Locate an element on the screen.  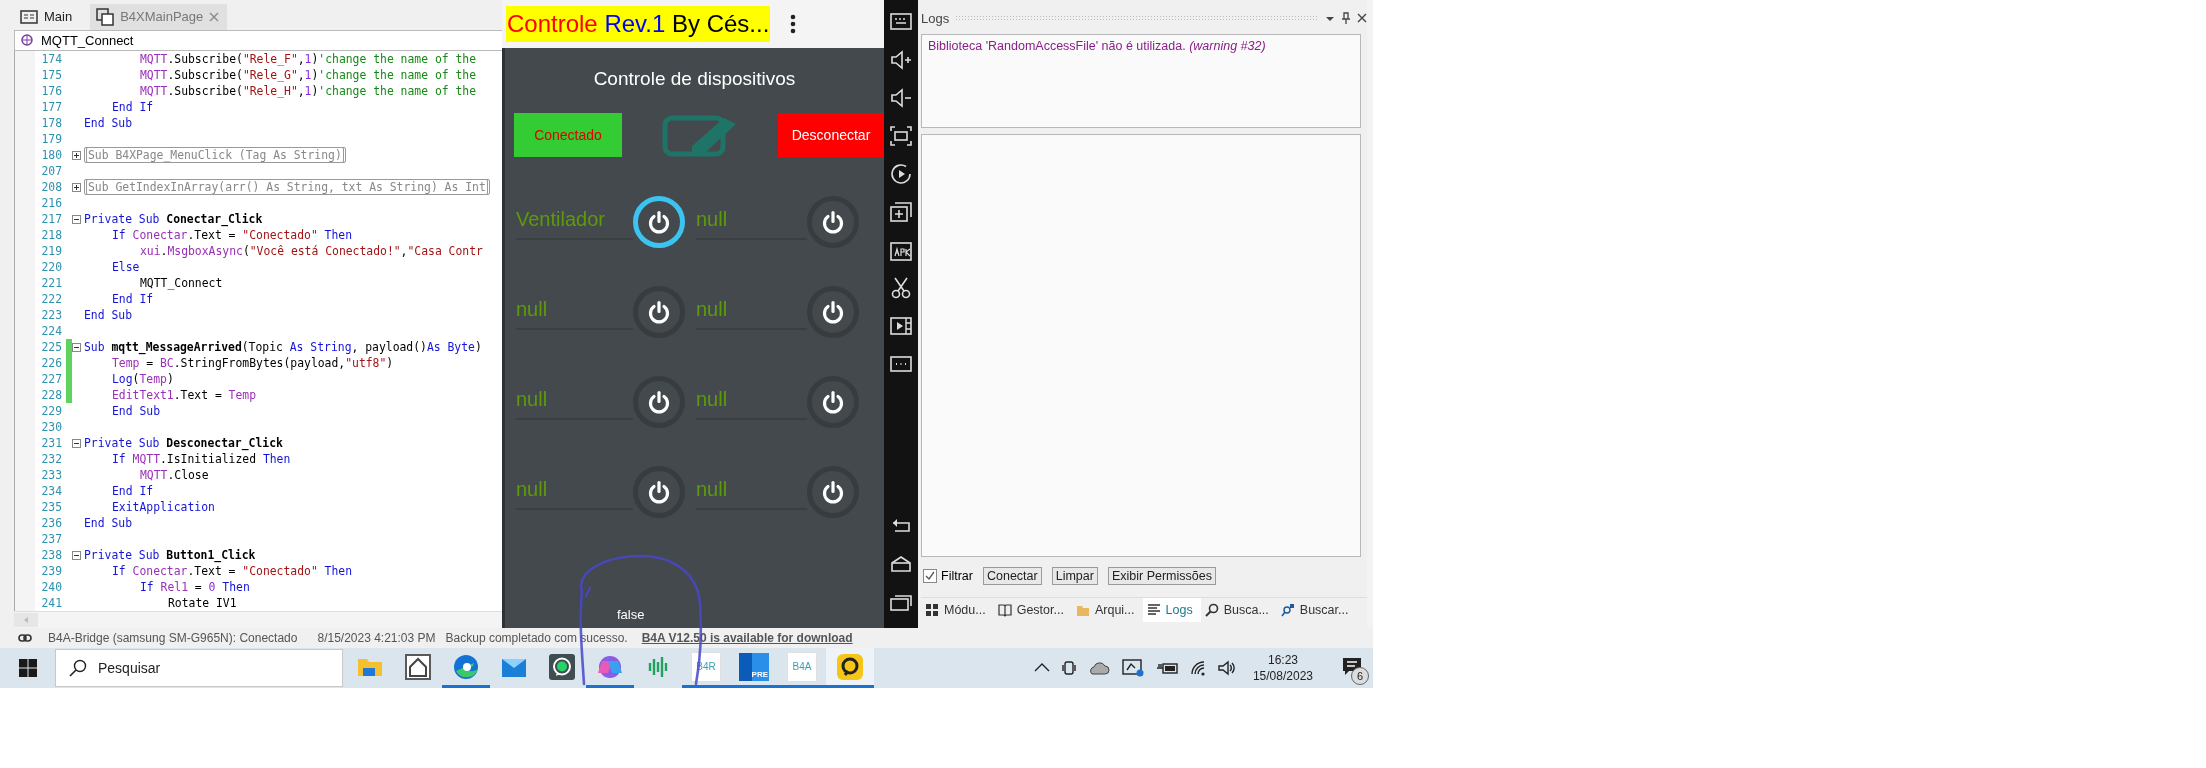
sub-selector: MQTT_Connect is located at coordinates (258, 40).